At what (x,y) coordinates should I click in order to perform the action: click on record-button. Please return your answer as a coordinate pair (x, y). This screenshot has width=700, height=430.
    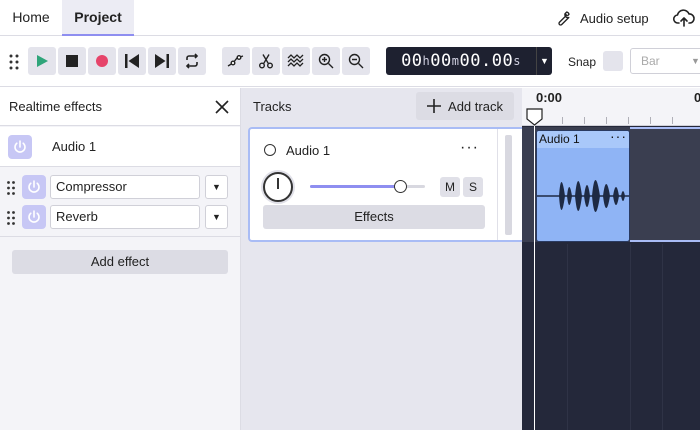
    Looking at the image, I should click on (102, 61).